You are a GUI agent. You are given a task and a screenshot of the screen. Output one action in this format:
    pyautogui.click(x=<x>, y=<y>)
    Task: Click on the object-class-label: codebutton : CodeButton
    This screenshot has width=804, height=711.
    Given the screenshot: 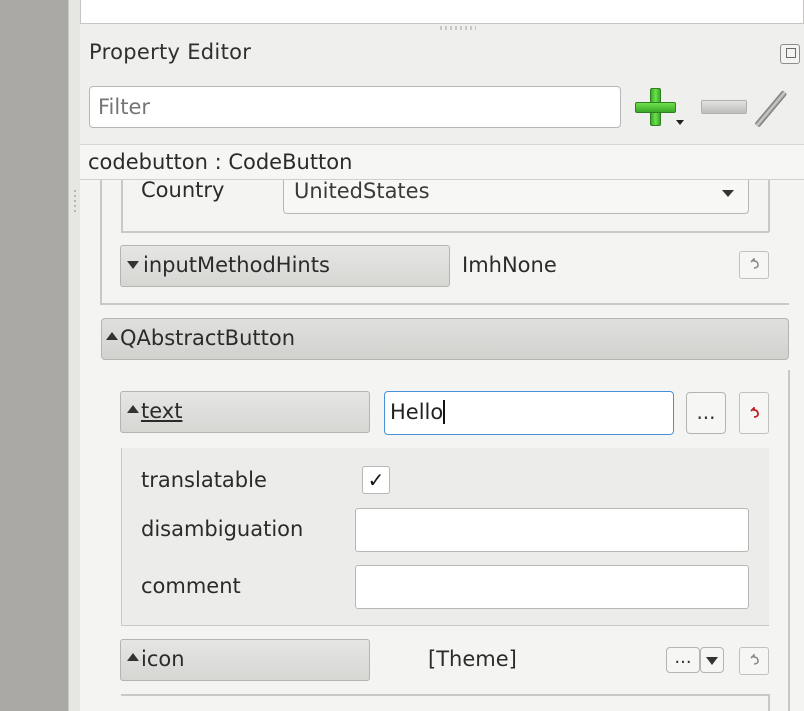 What is the action you would take?
    pyautogui.click(x=442, y=162)
    